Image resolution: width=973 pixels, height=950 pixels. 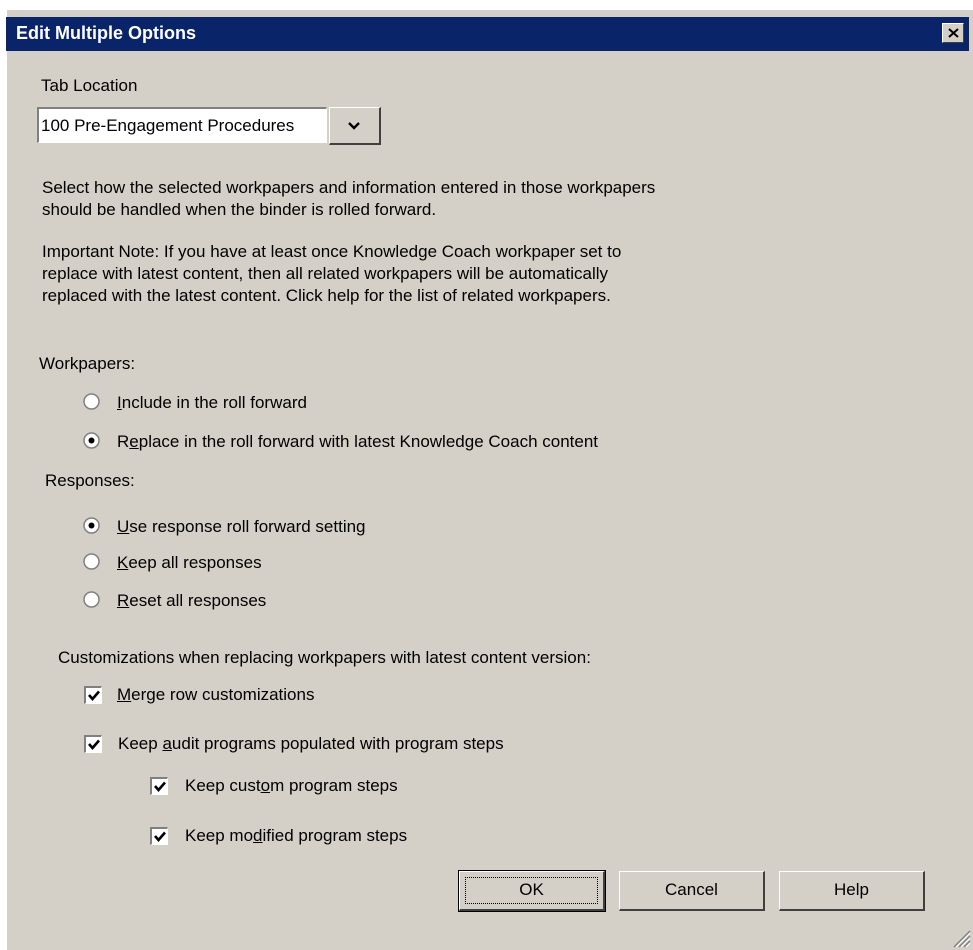 I want to click on radio-use-response, so click(x=91, y=525).